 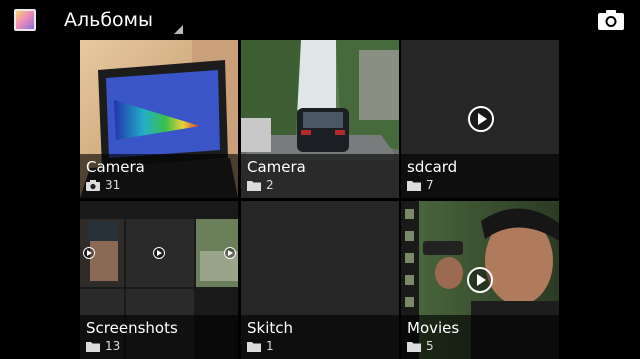 I want to click on spinner-arrow-icon, so click(x=178, y=29).